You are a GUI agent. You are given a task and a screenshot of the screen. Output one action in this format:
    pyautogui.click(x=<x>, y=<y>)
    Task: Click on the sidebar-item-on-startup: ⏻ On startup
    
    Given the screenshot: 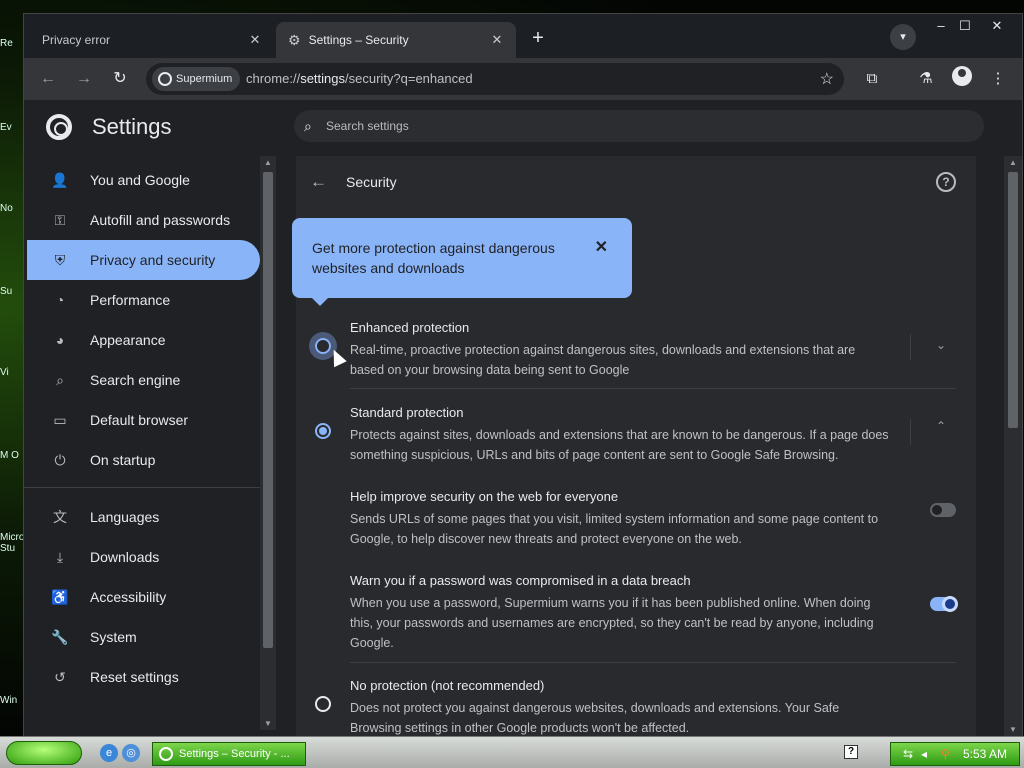 What is the action you would take?
    pyautogui.click(x=142, y=460)
    